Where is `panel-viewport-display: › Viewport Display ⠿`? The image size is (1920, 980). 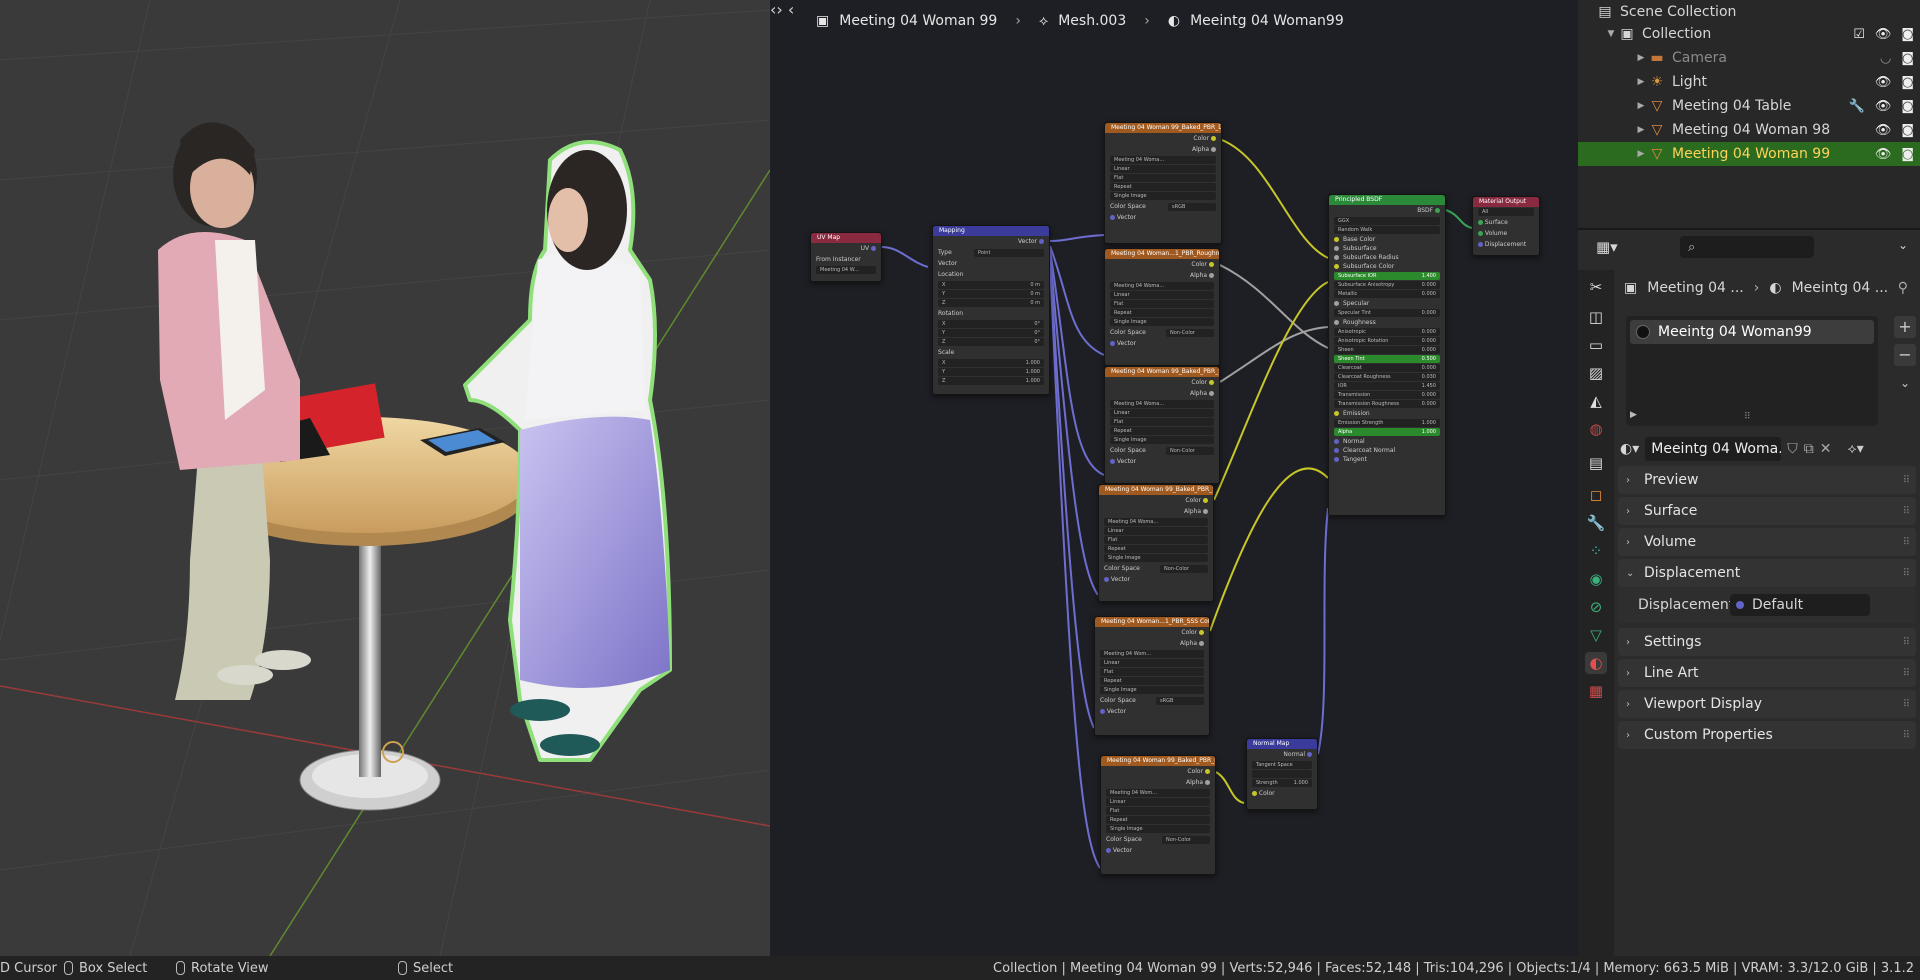 panel-viewport-display: › Viewport Display ⠿ is located at coordinates (1767, 704).